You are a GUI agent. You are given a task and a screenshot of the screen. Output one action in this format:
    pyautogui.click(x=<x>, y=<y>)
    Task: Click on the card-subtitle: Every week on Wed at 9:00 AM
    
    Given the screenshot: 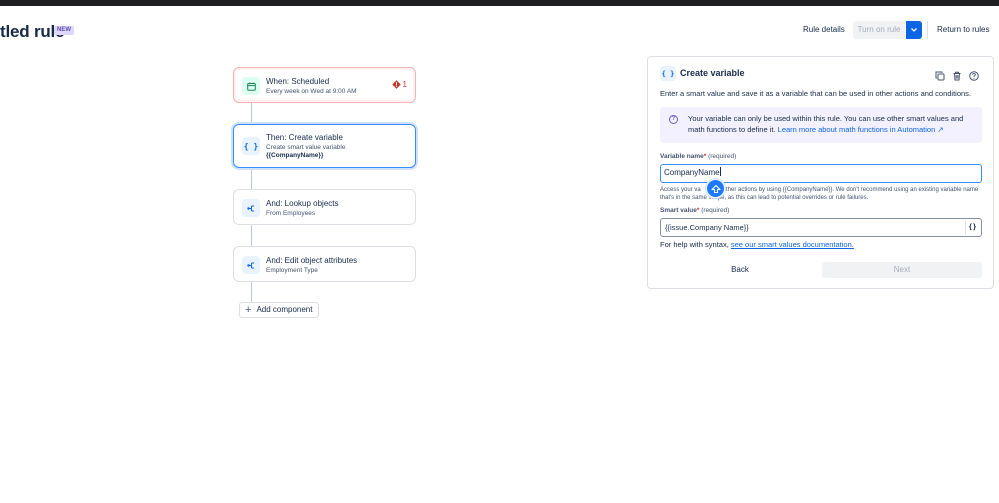 What is the action you would take?
    pyautogui.click(x=311, y=91)
    